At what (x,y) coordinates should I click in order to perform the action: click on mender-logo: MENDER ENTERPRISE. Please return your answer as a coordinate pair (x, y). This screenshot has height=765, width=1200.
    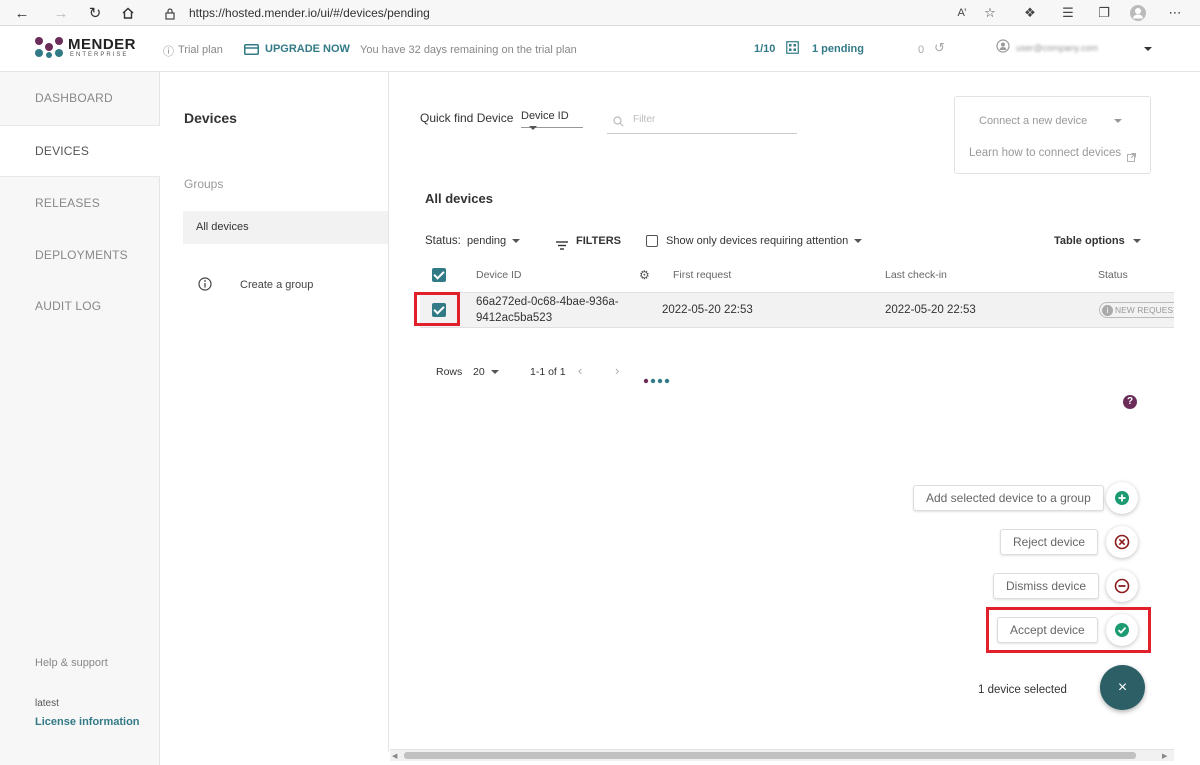
    Looking at the image, I should click on (85, 49).